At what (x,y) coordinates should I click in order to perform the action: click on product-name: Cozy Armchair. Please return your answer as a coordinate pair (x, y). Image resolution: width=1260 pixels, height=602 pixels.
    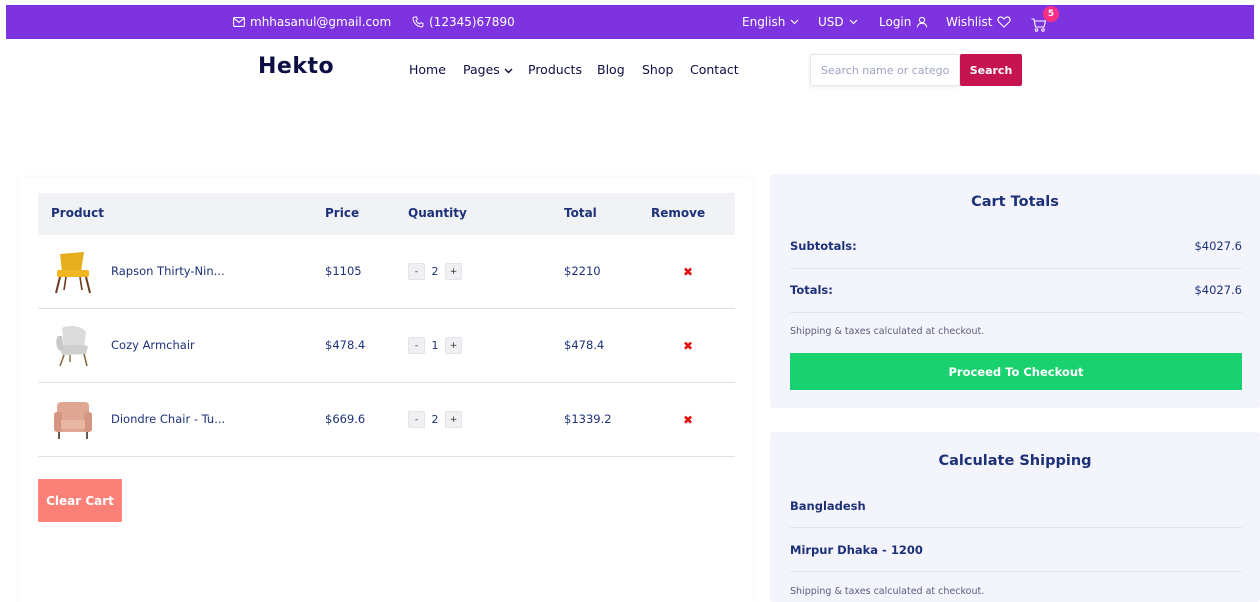
    Looking at the image, I should click on (153, 345).